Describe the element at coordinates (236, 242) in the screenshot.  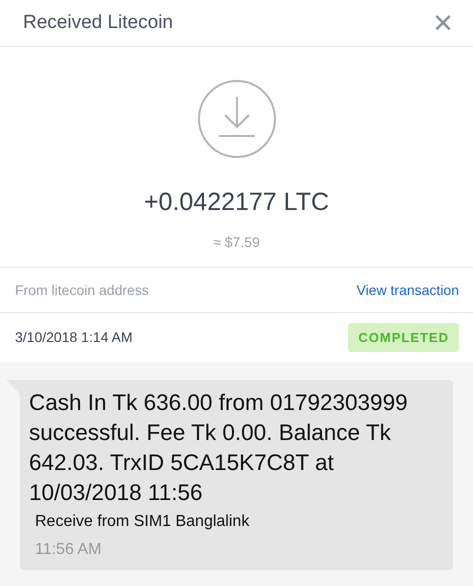
I see `fiat-value: ≈ $7.59` at that location.